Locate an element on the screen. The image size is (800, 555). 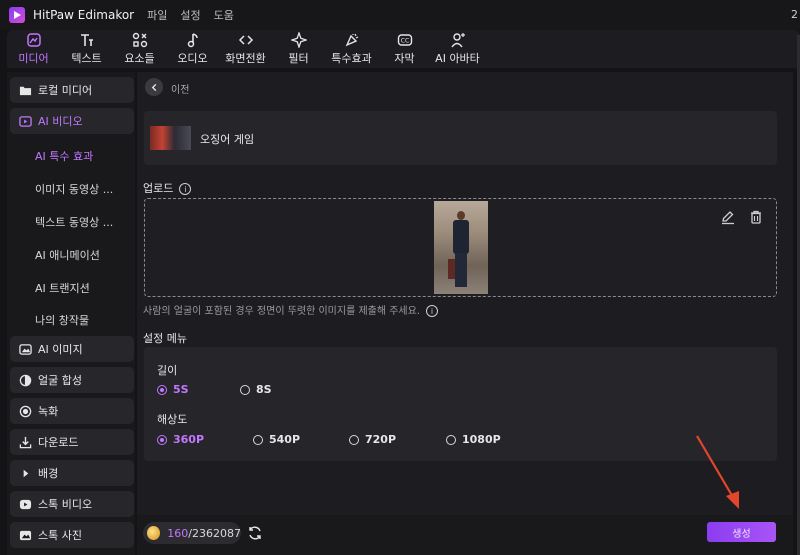
sidebar-item-label: 배경 is located at coordinates (48, 473).